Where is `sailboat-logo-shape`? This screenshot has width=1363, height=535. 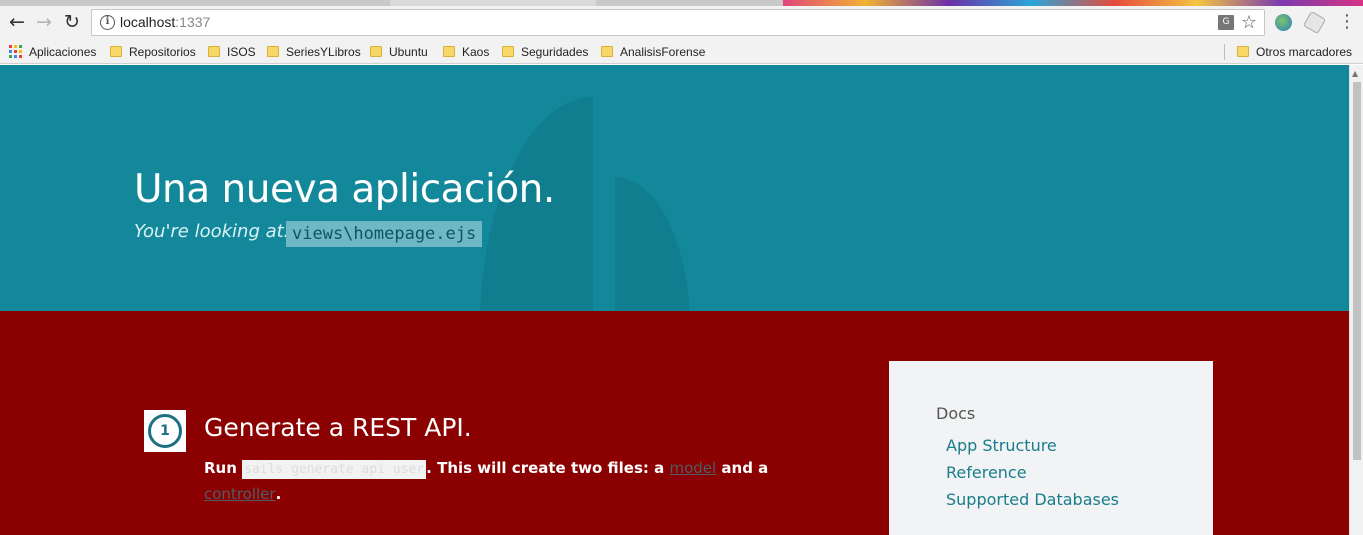 sailboat-logo-shape is located at coordinates (652, 244).